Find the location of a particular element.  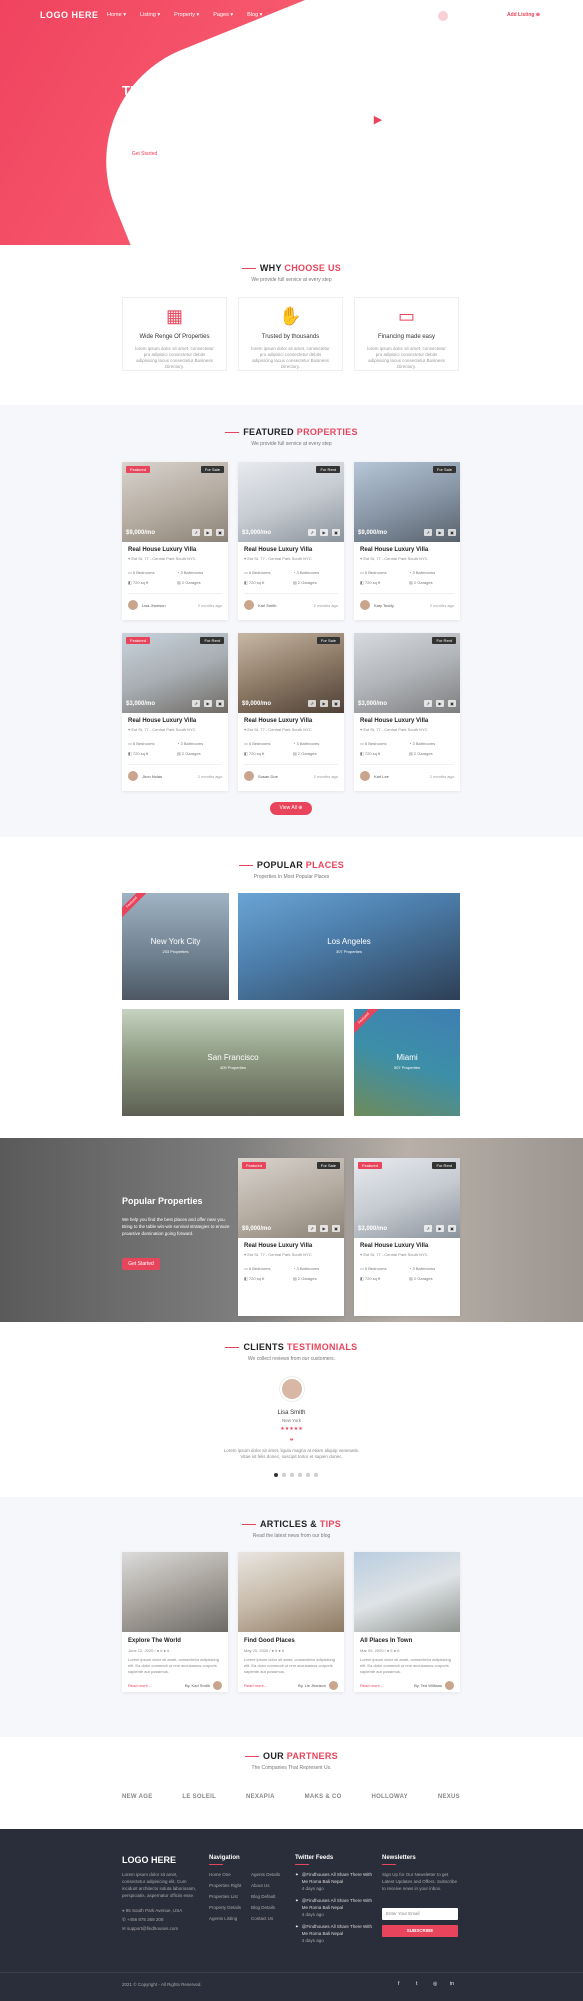

place-new-york: Featured New York City 203 Properties is located at coordinates (175, 946).